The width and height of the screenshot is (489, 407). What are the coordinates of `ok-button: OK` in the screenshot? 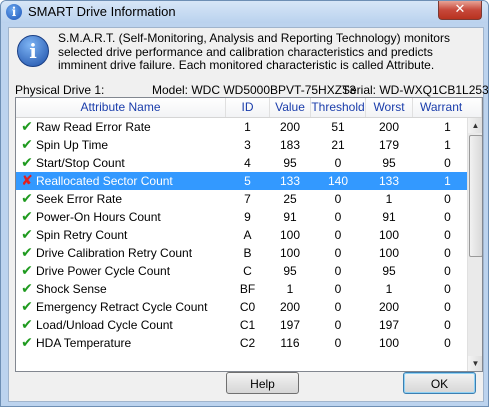 It's located at (439, 383).